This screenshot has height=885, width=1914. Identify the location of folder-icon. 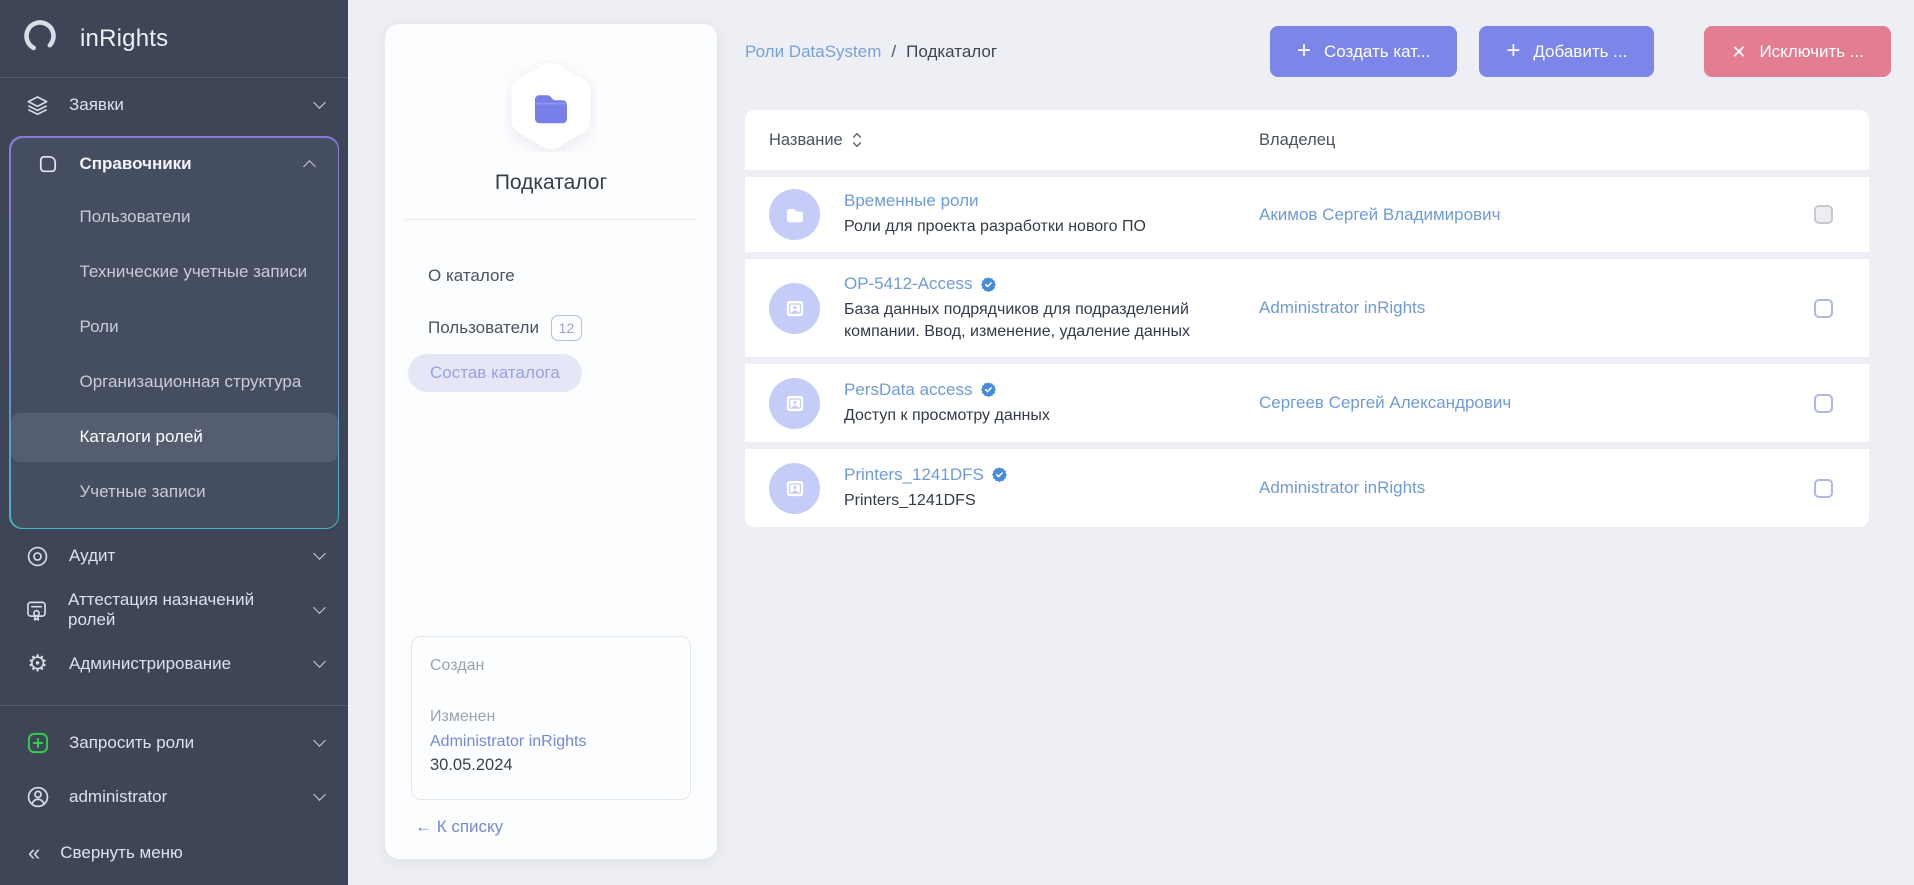
(48, 164).